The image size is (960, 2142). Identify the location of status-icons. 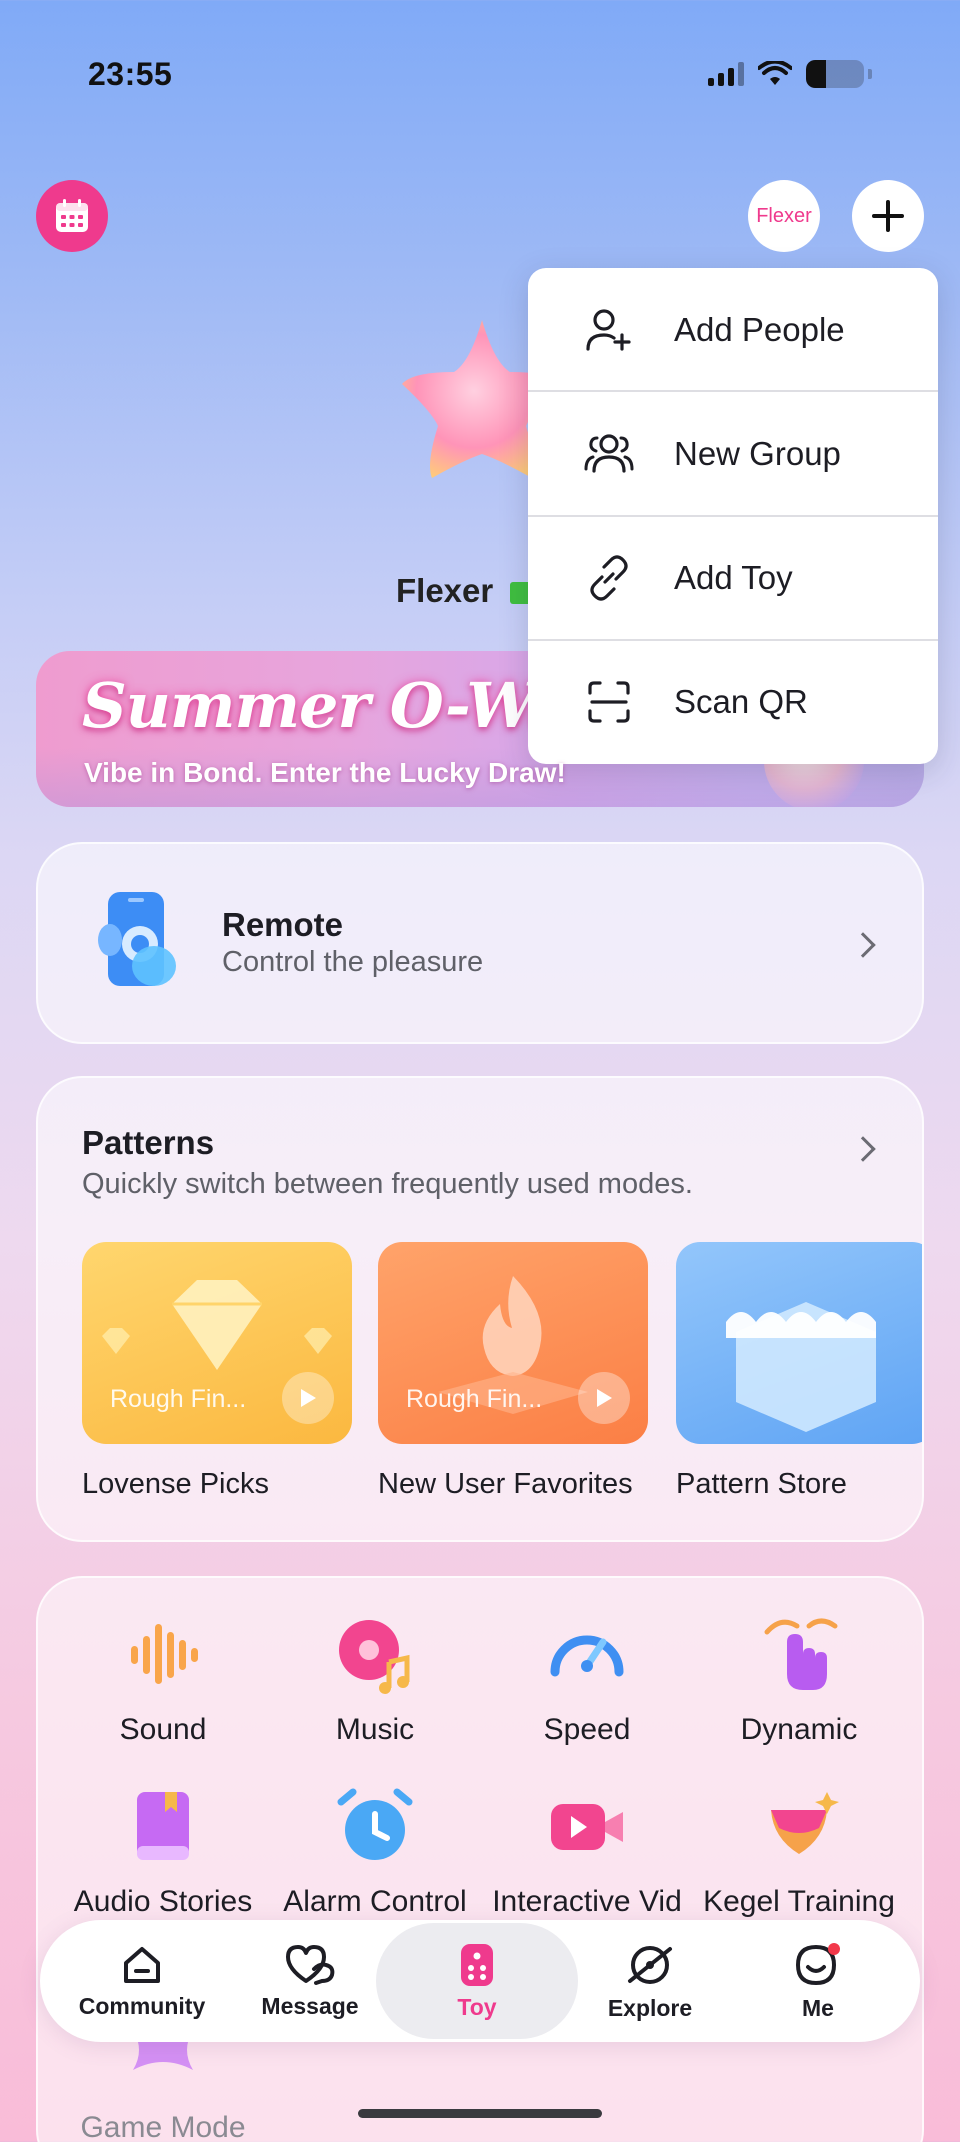
(790, 74).